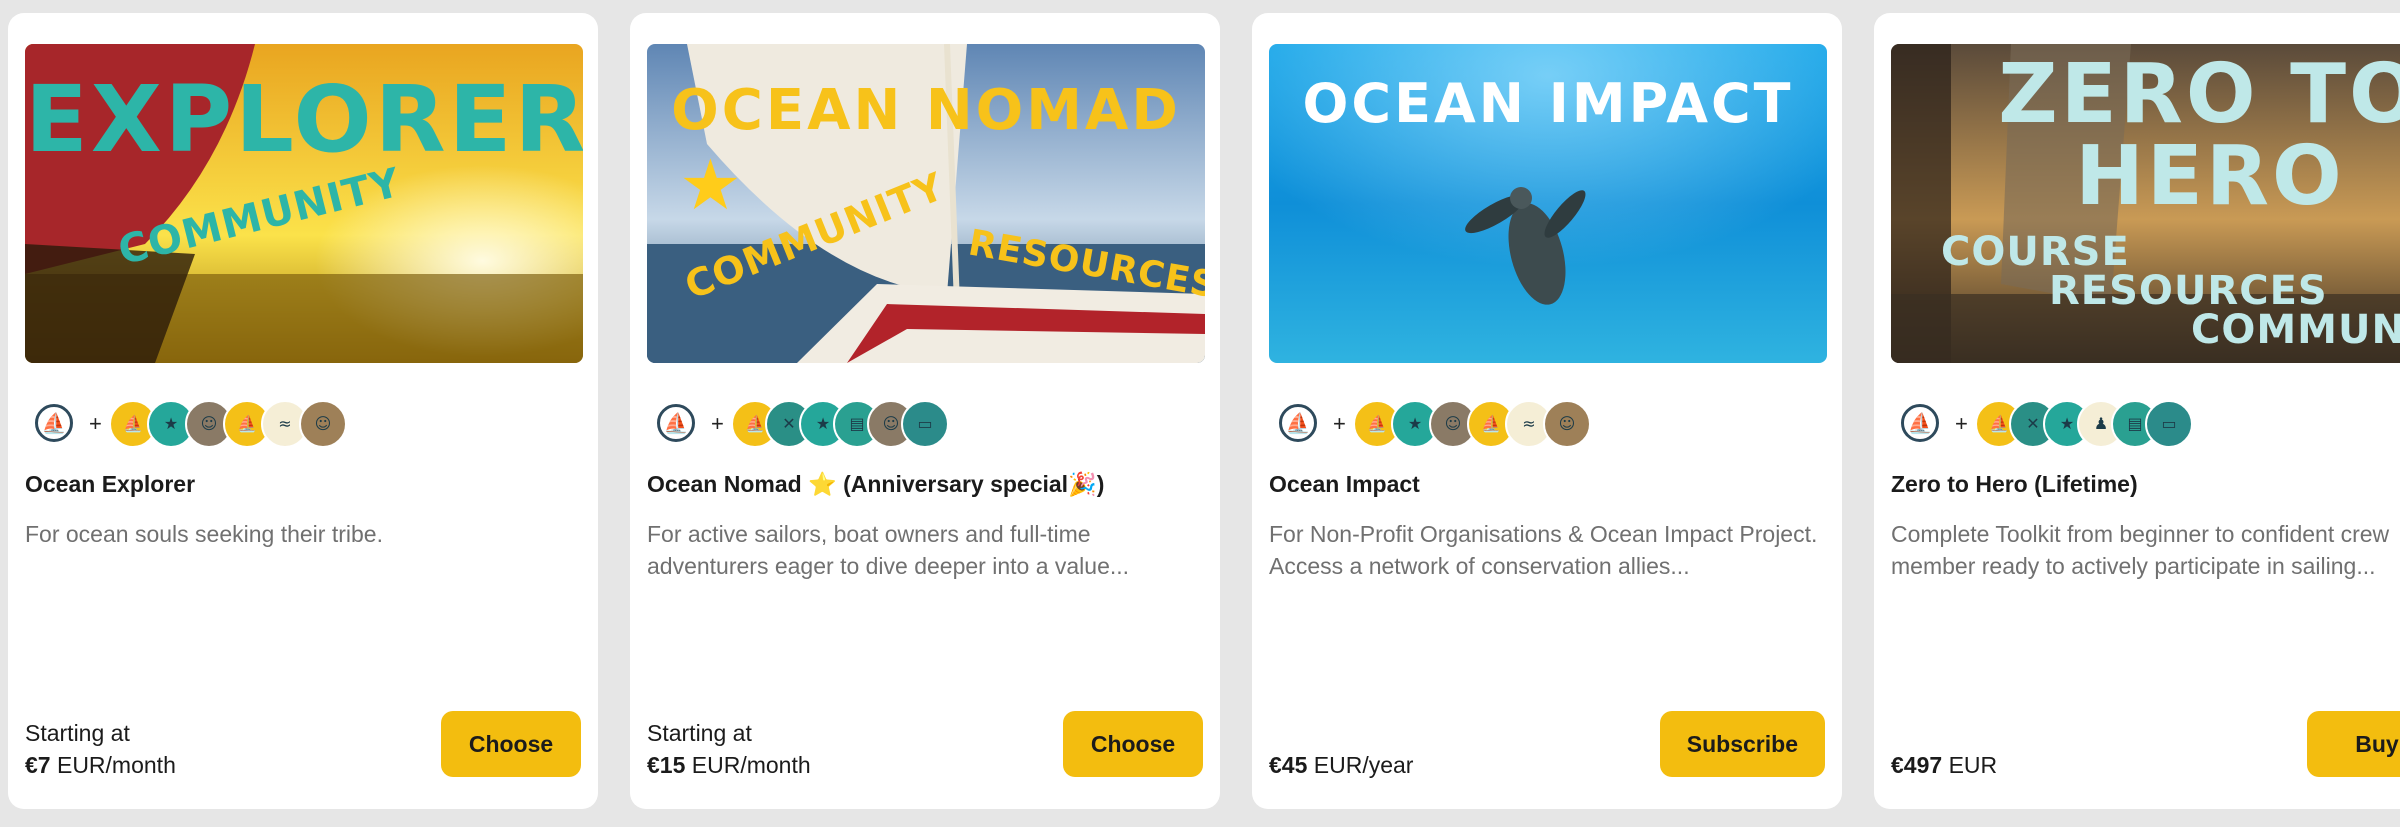  What do you see at coordinates (1548, 103) in the screenshot?
I see `banner-title: OCEAN IMPACT` at bounding box center [1548, 103].